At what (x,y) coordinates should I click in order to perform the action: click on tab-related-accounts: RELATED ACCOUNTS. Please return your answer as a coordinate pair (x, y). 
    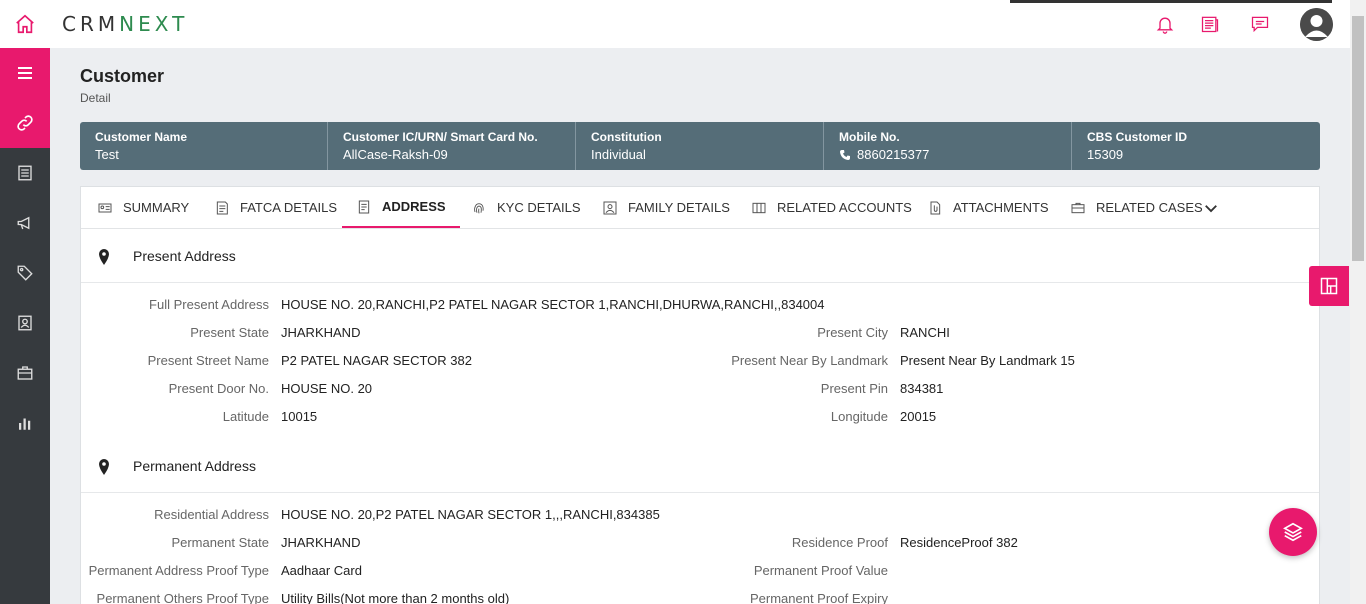
    Looking at the image, I should click on (831, 207).